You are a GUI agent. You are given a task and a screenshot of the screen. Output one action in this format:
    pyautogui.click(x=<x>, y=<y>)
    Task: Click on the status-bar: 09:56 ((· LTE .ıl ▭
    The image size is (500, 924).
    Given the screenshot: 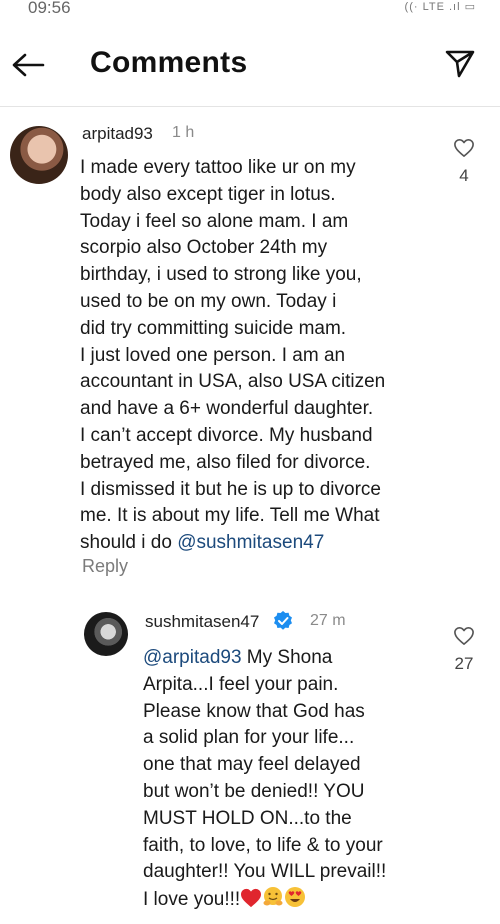 What is the action you would take?
    pyautogui.click(x=250, y=11)
    